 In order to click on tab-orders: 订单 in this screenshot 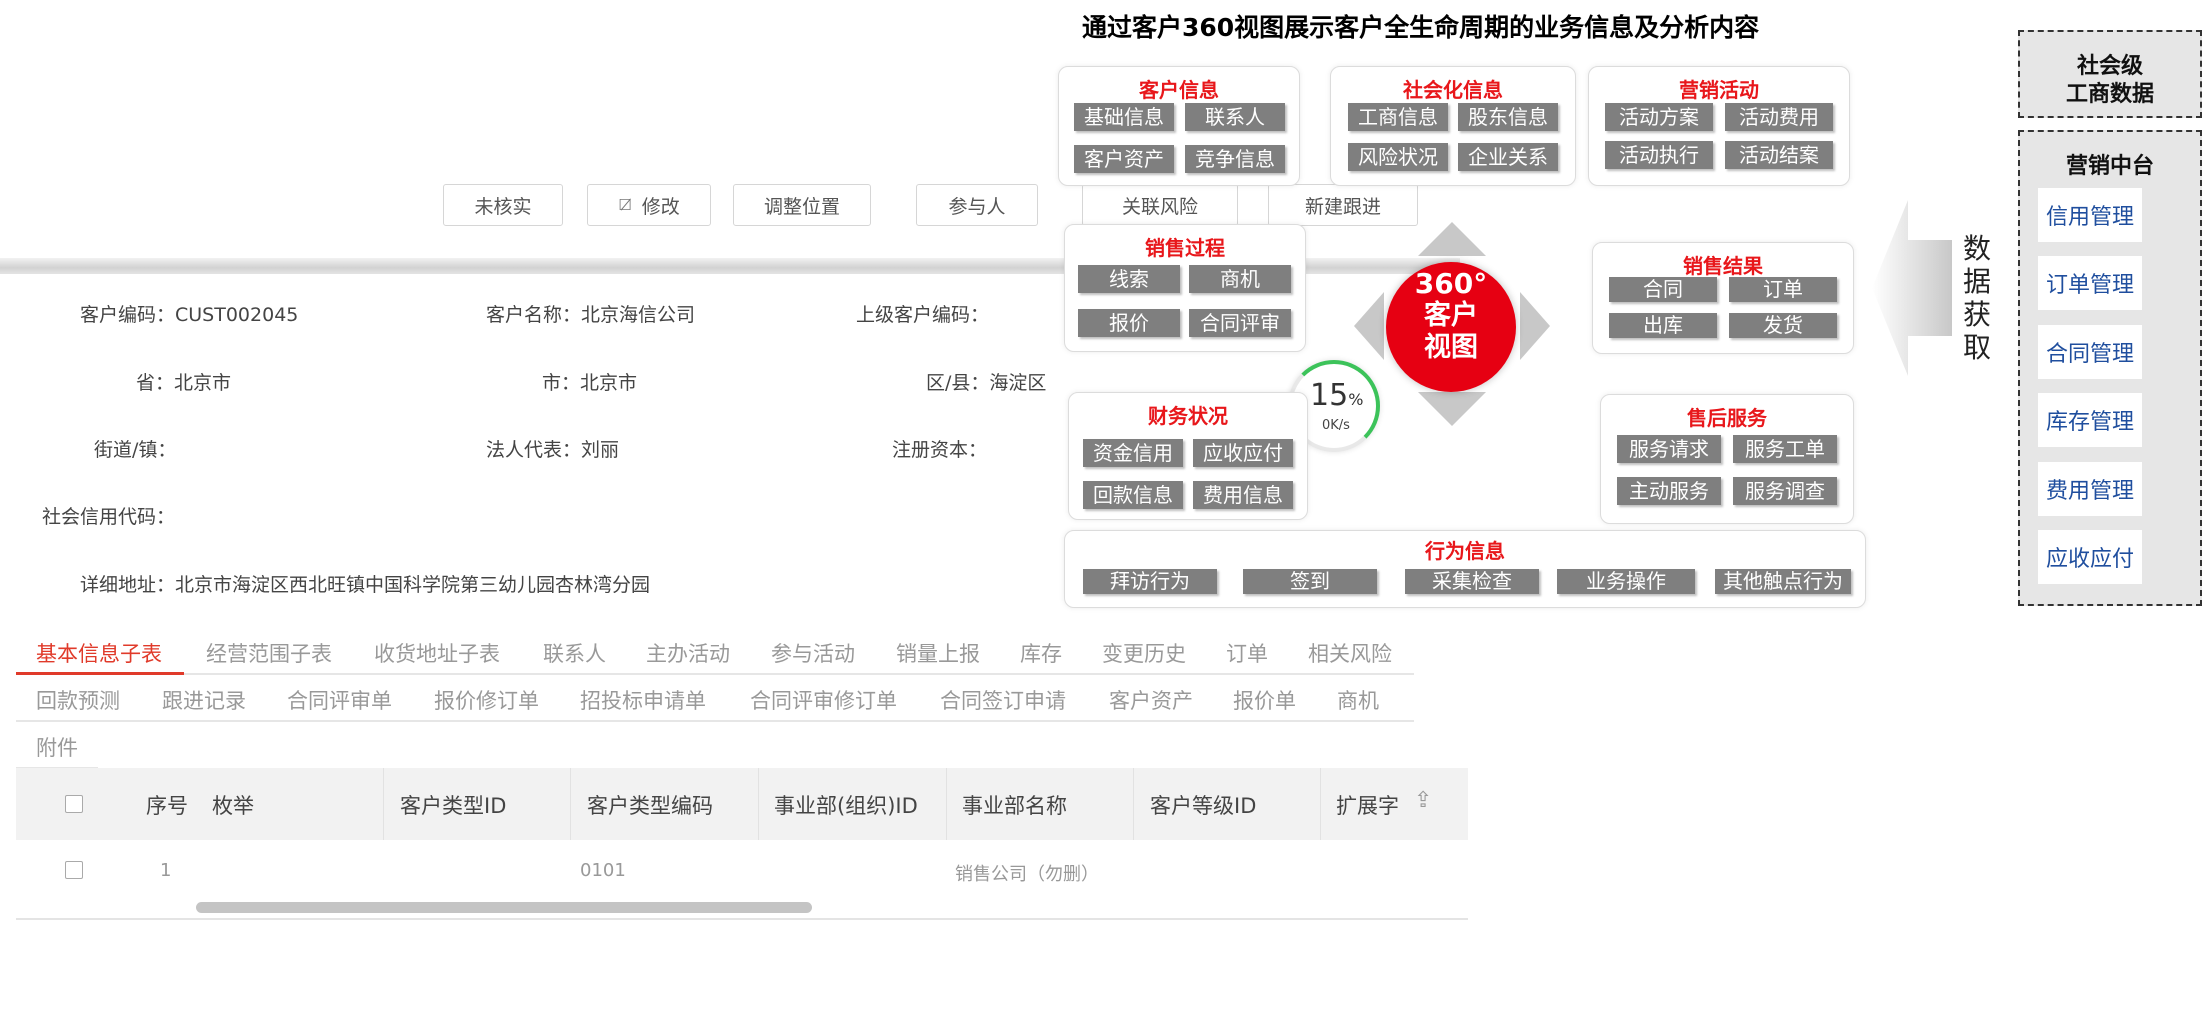, I will do `click(1247, 653)`.